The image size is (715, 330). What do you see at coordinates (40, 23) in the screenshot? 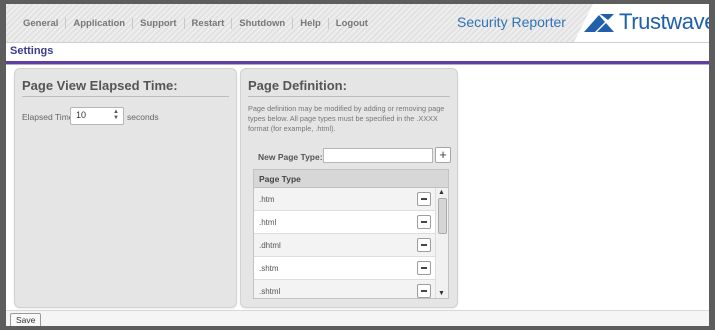
I see `nav-general: General` at bounding box center [40, 23].